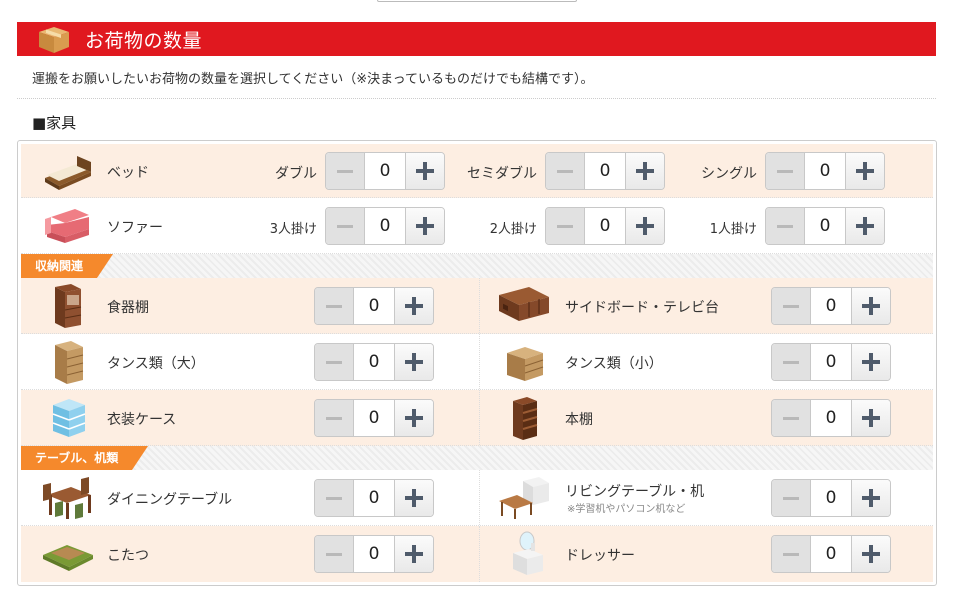 This screenshot has width=957, height=599. I want to click on item-label-dresser: ドレッサー, so click(600, 556).